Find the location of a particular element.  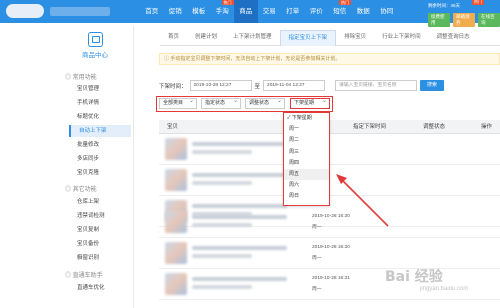

coupon-button: 邮箱领券 is located at coordinates (464, 20).